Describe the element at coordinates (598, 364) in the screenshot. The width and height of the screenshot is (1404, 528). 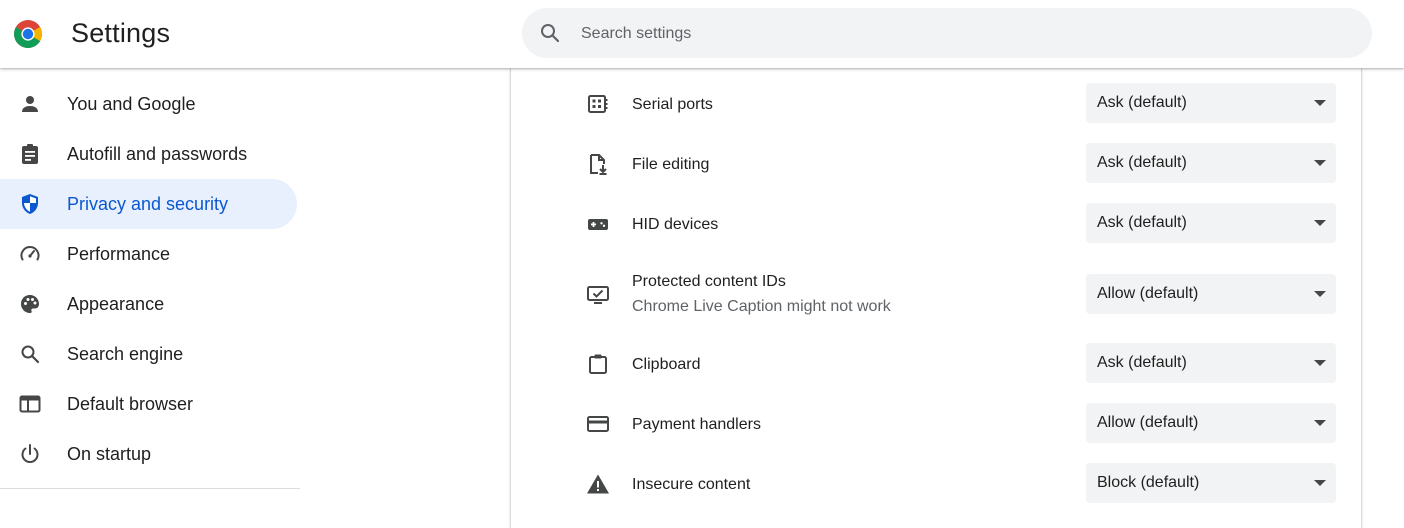
I see `clipboard-icon` at that location.